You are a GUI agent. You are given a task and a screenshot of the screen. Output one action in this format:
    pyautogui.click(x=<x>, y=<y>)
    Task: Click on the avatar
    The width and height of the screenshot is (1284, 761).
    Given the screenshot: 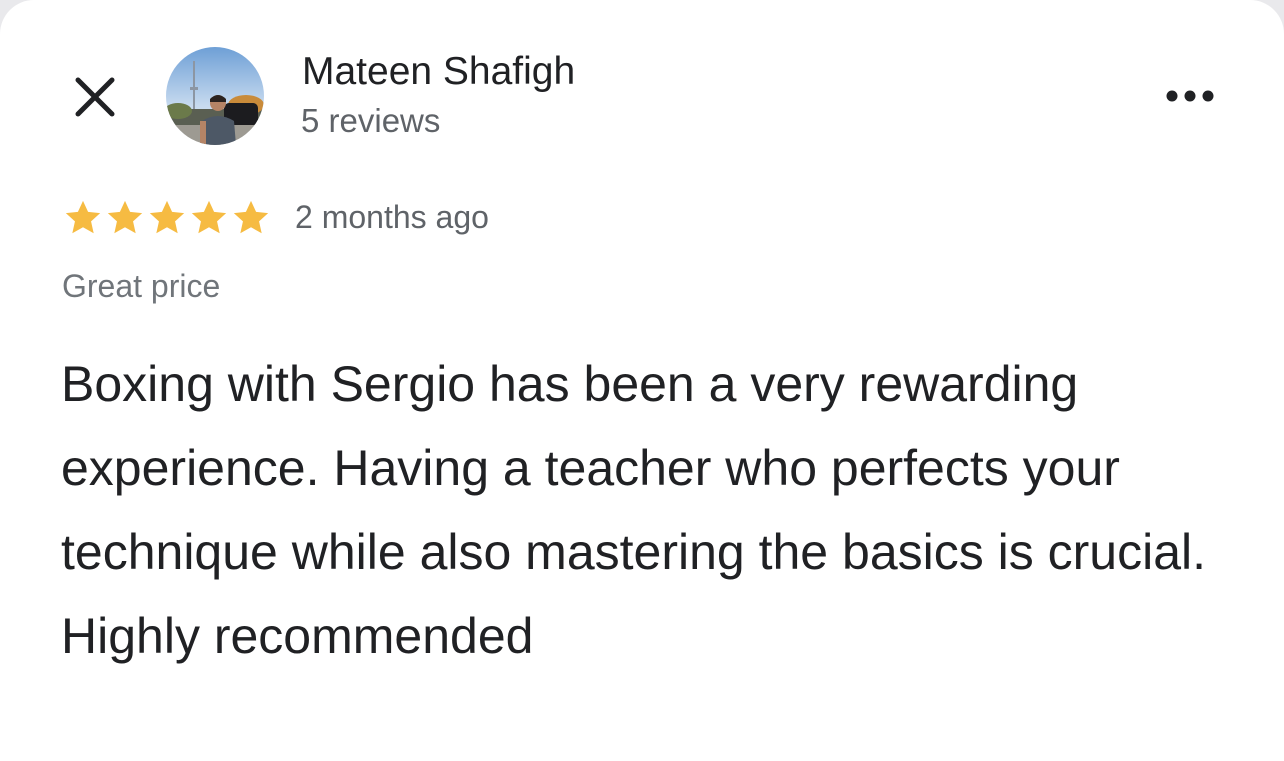 What is the action you would take?
    pyautogui.click(x=215, y=96)
    